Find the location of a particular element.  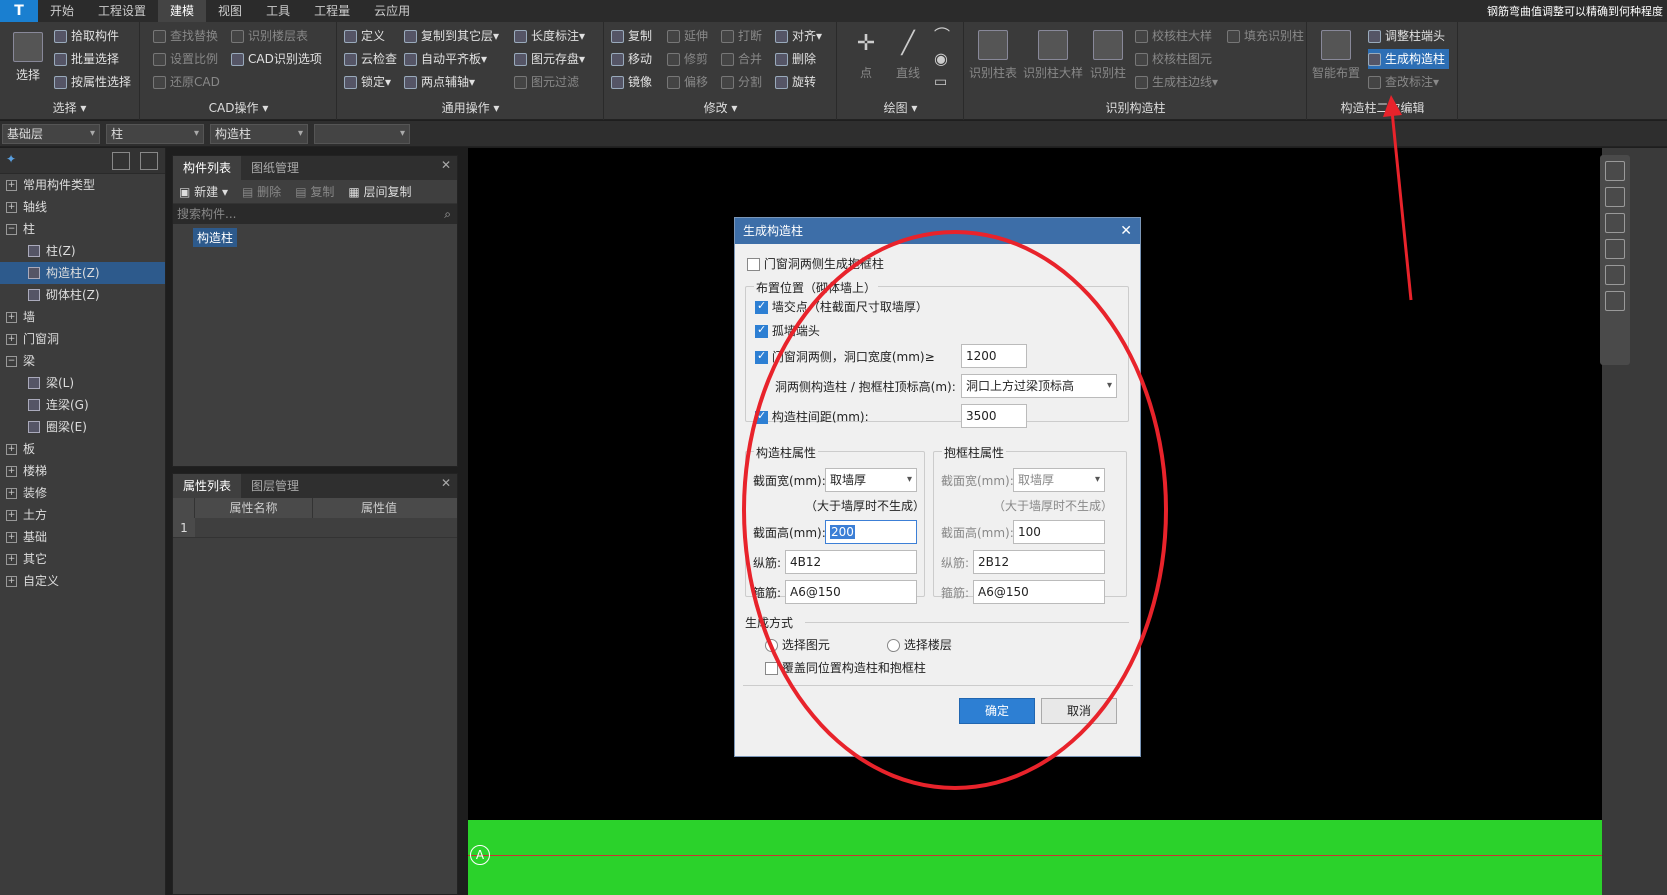

generate-column-edge-button: 生成柱边线 ▾ is located at coordinates (1176, 82).